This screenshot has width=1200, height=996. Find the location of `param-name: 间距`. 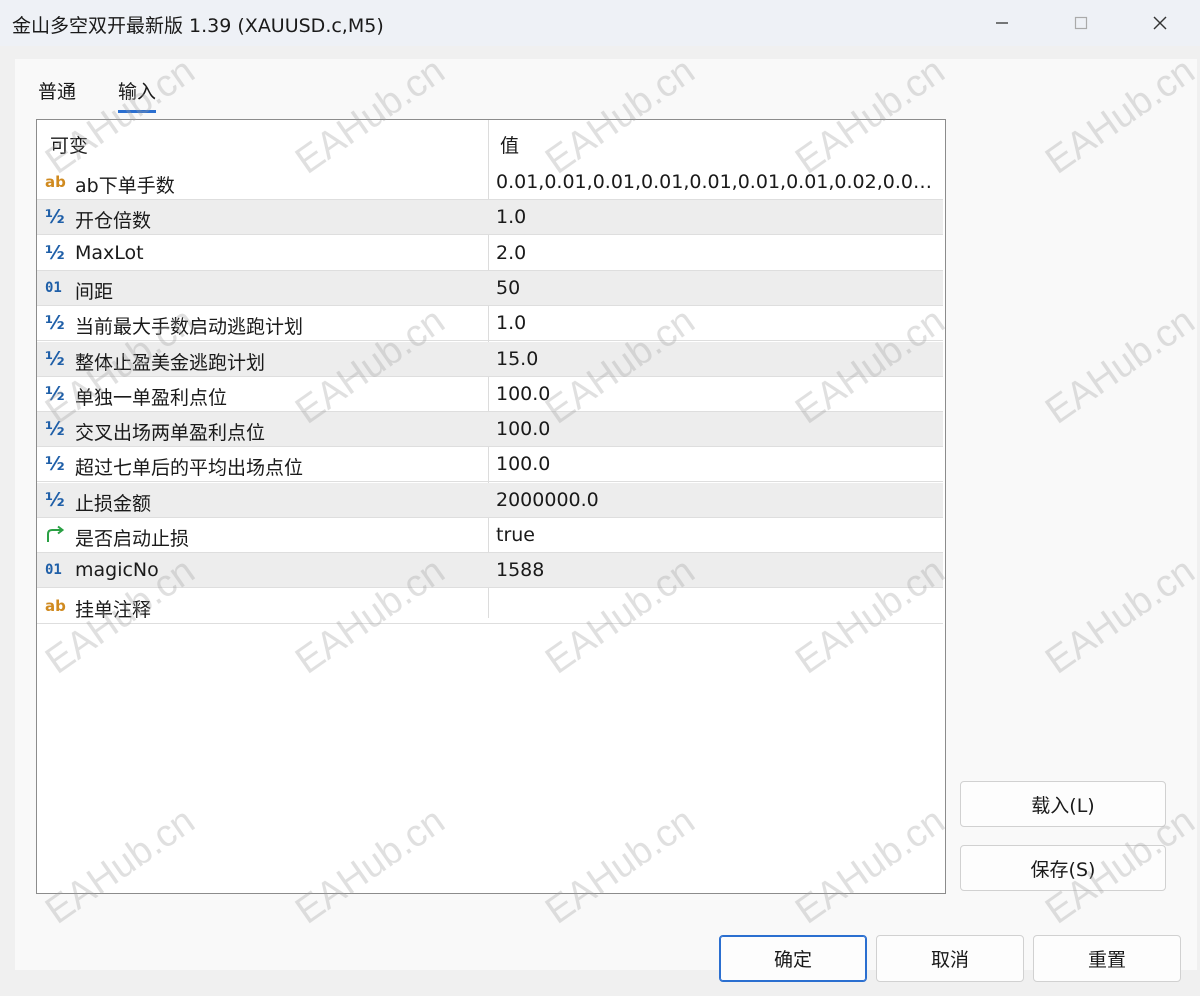

param-name: 间距 is located at coordinates (94, 291).